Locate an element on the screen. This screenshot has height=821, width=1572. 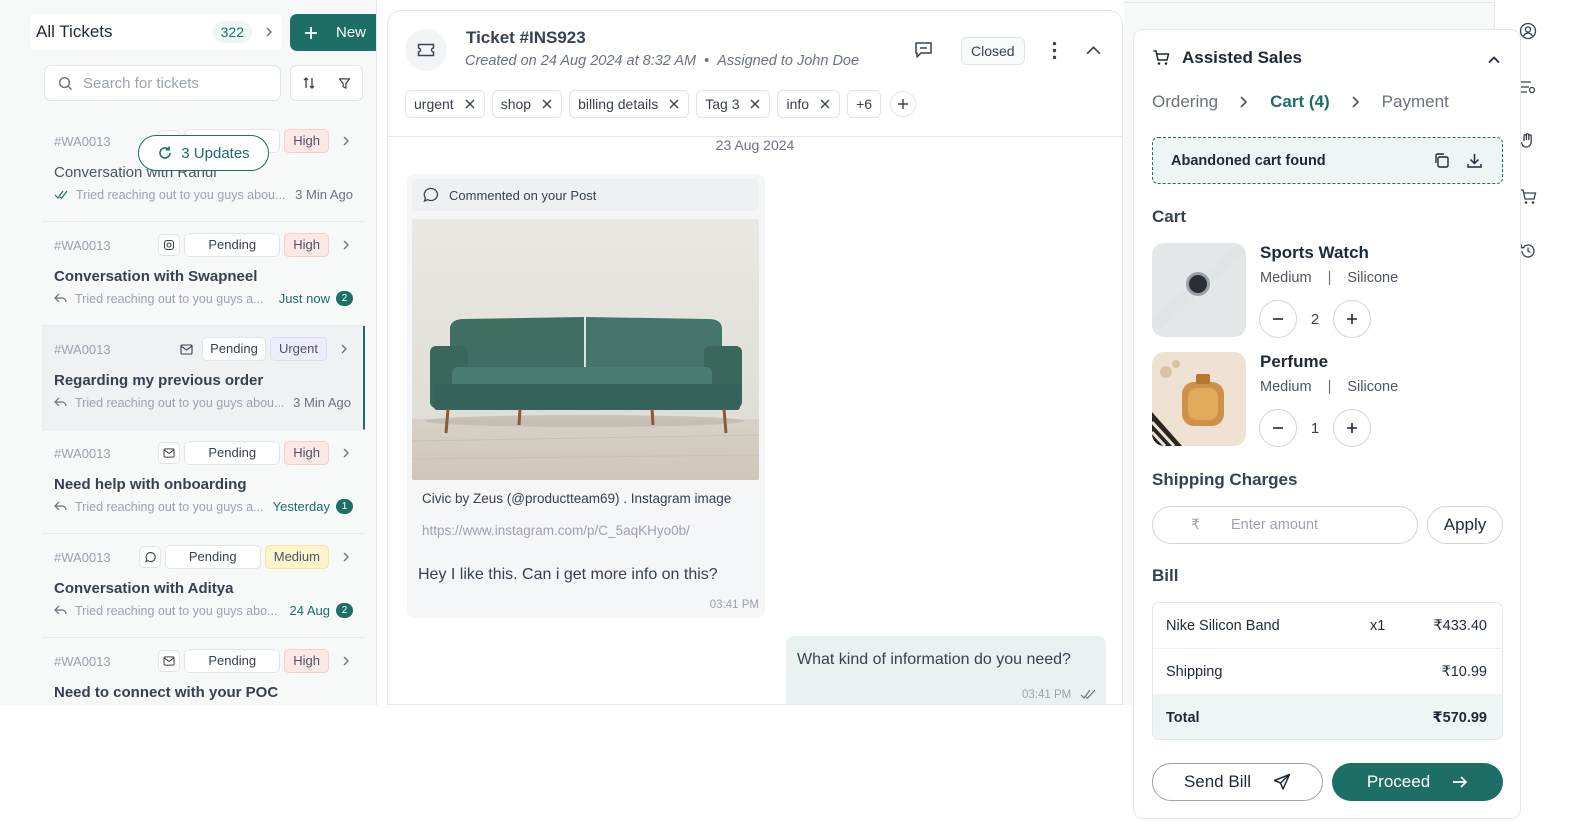
bill-total-amount: ₹570.99 is located at coordinates (1459, 718).